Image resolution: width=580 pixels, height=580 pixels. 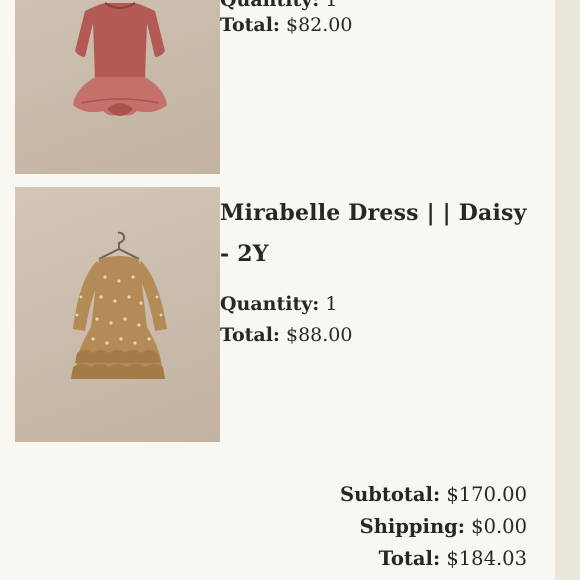 I want to click on scroll-gutter, so click(x=567, y=290).